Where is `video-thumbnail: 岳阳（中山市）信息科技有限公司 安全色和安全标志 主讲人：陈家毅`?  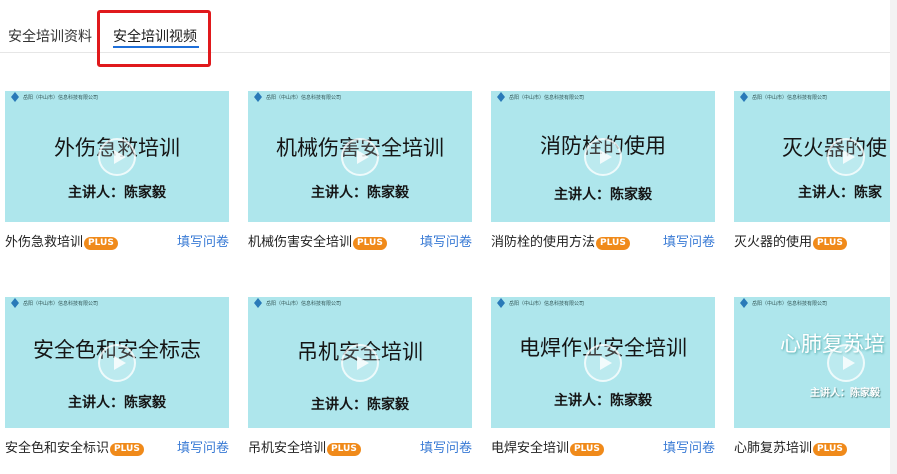 video-thumbnail: 岳阳（中山市）信息科技有限公司 安全色和安全标志 主讲人：陈家毅 is located at coordinates (117, 361).